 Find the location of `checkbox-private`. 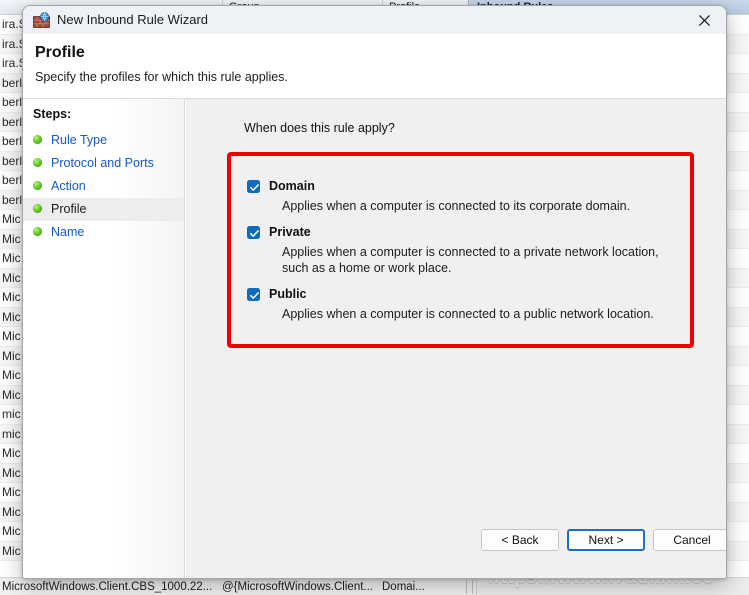

checkbox-private is located at coordinates (253, 232).